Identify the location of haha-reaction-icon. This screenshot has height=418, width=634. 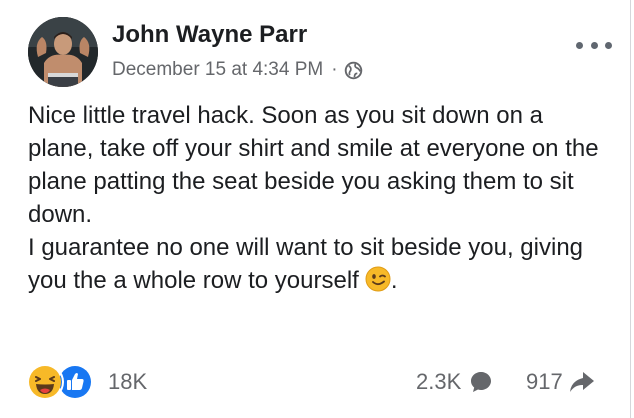
(45, 382).